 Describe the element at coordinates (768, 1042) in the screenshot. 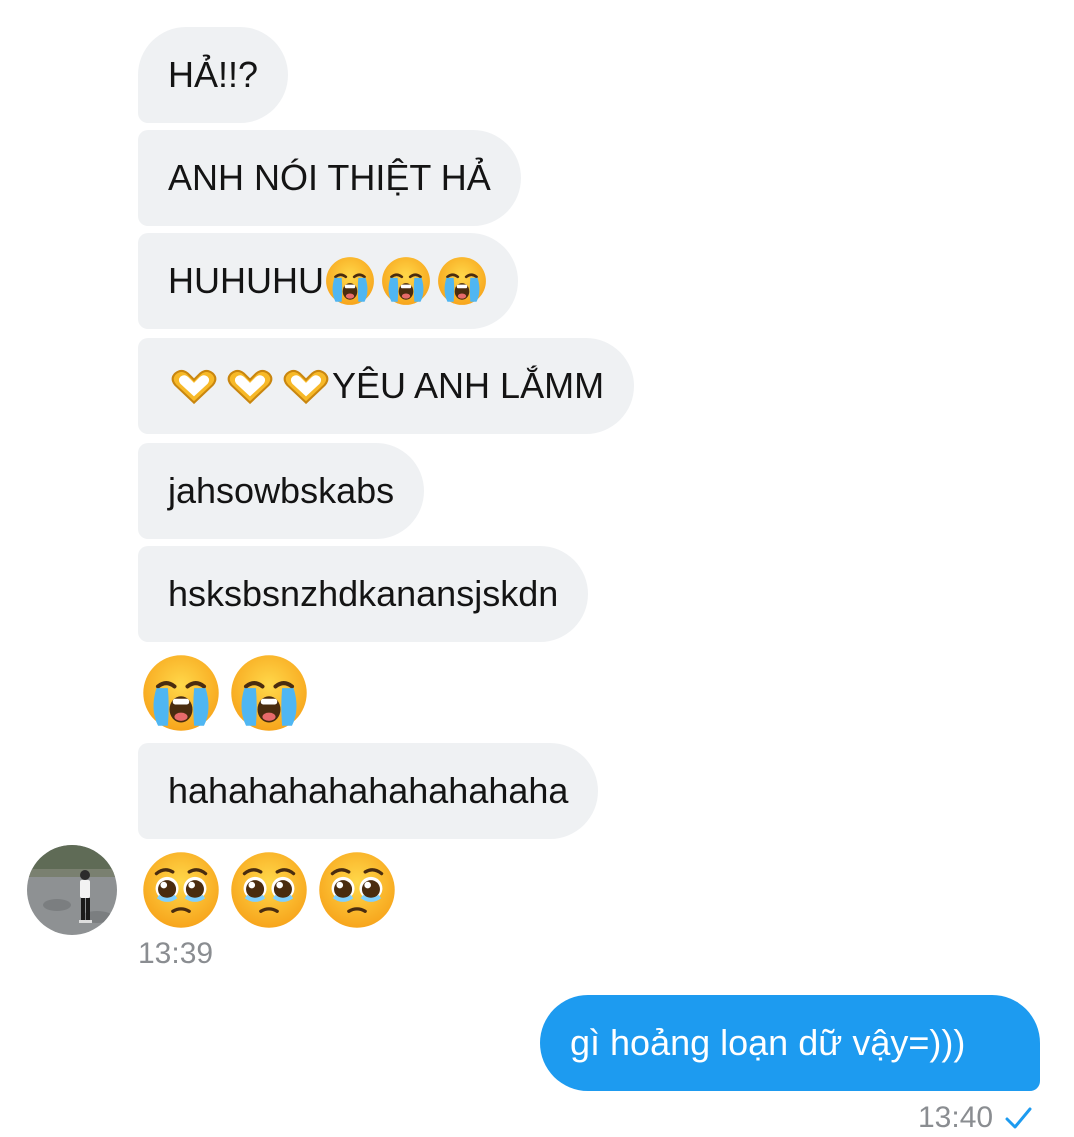

I see `message-text: gì hoảng loạn dữ vậy=)))` at that location.